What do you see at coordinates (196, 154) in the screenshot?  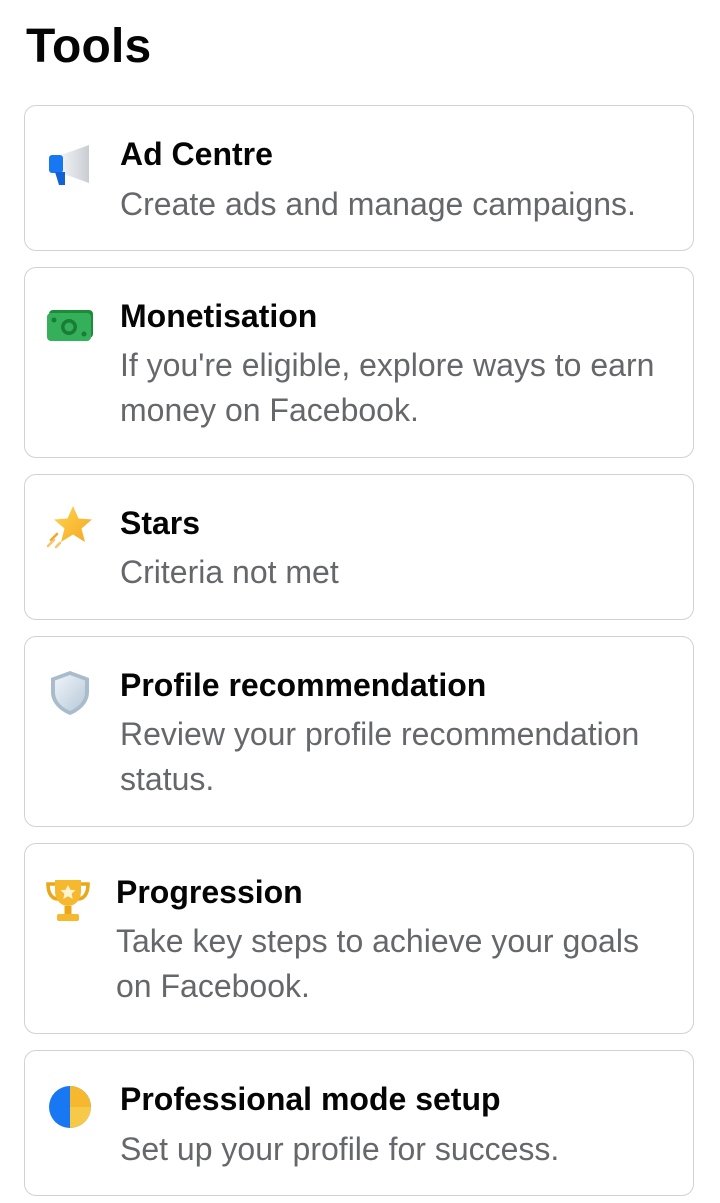 I see `tool-title: Ad Centre` at bounding box center [196, 154].